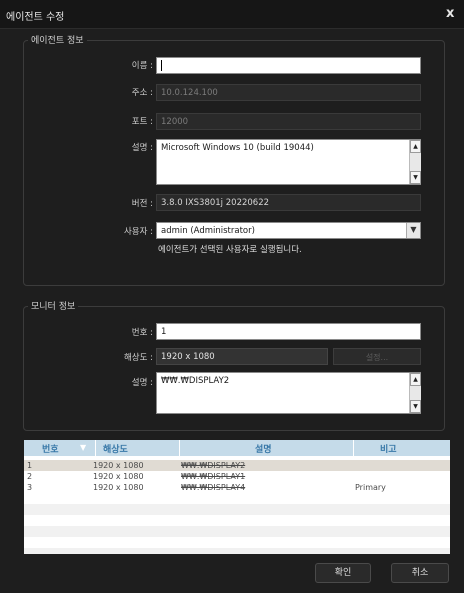  Describe the element at coordinates (195, 381) in the screenshot. I see `monitor-desc-value: ₩₩.₩DISPLAY2` at that location.